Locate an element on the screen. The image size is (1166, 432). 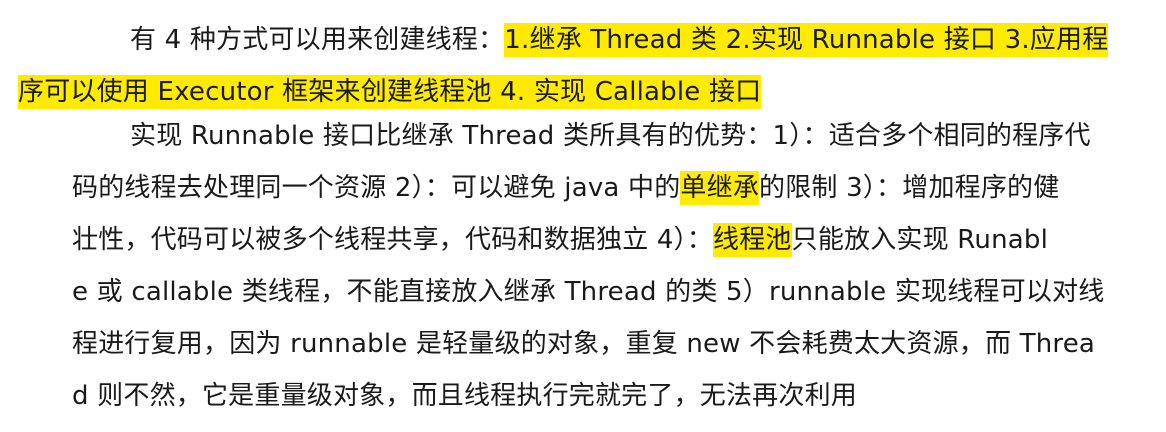
highlighted-text: 单继承 is located at coordinates (720, 188).